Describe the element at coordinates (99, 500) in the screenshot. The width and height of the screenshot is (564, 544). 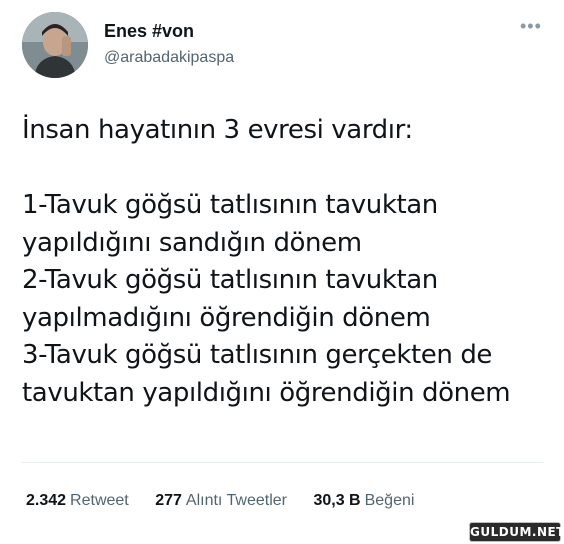
I see `retweet-label: Retweet` at that location.